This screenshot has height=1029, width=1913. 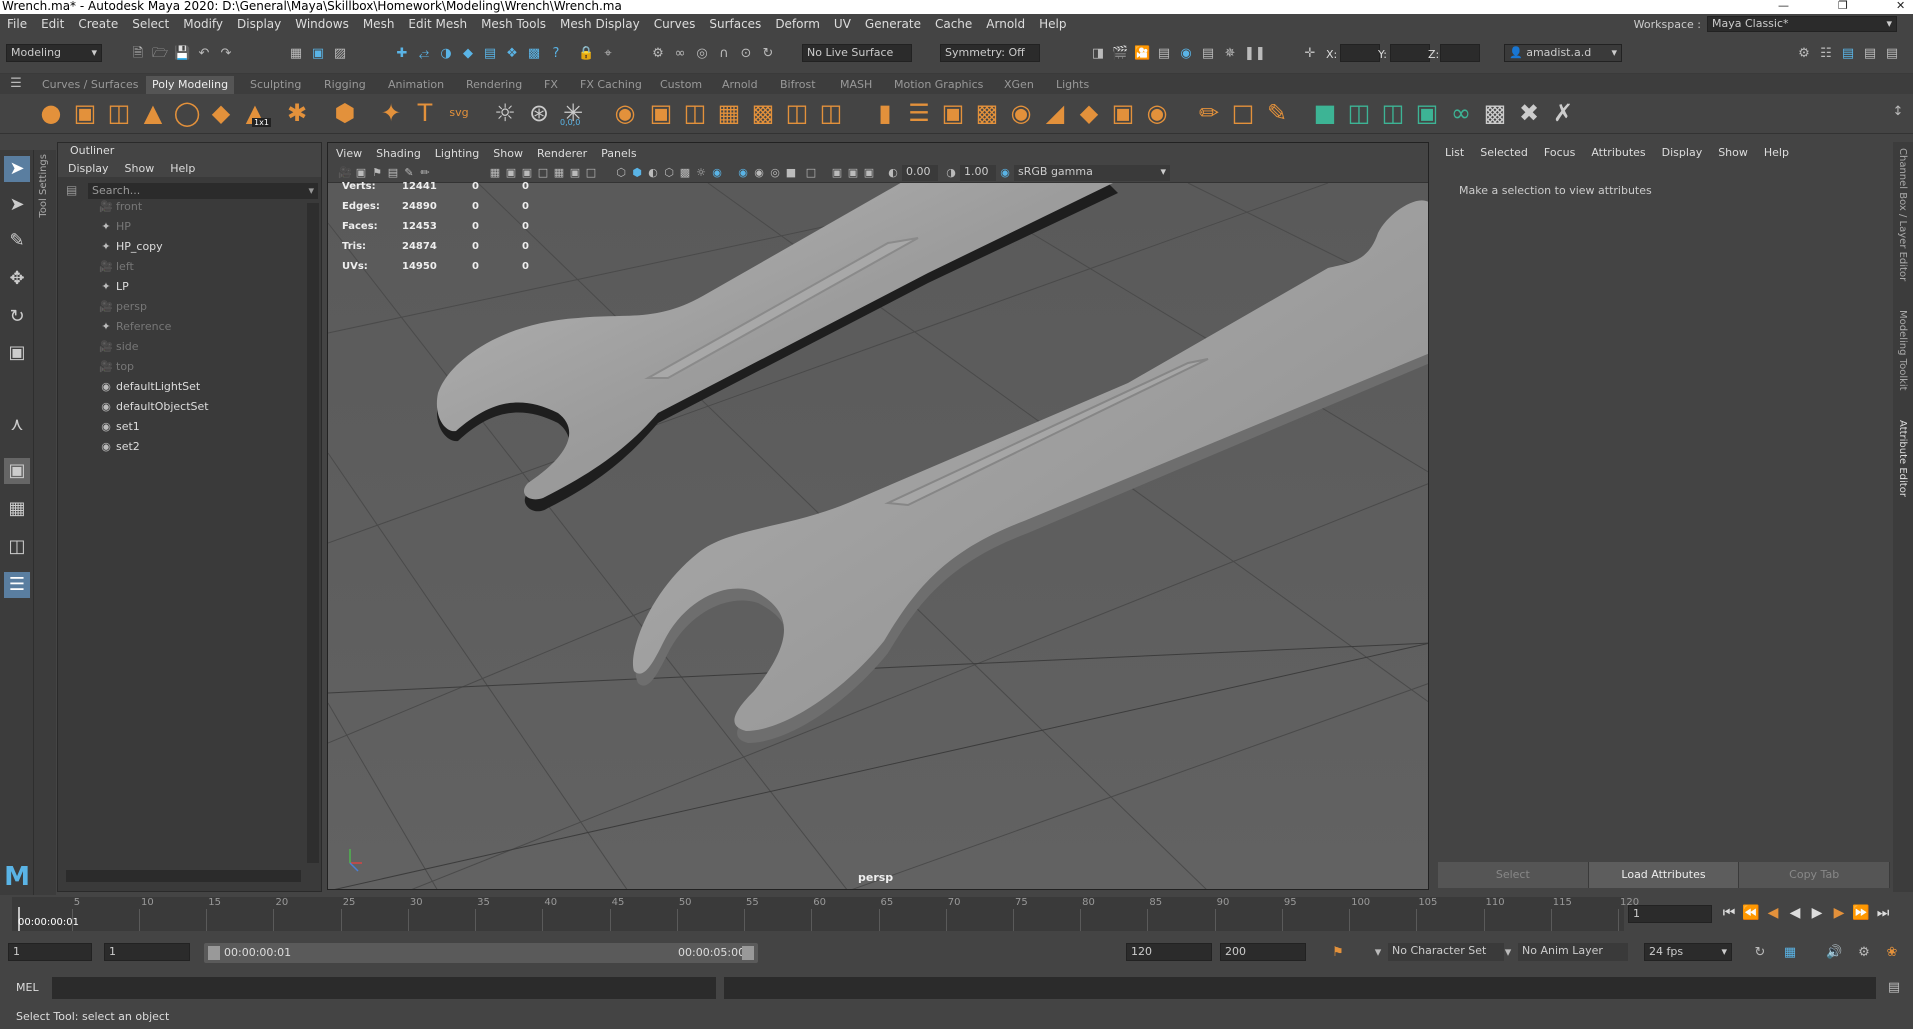 I want to click on extrude-icon: ▮, so click(x=885, y=113).